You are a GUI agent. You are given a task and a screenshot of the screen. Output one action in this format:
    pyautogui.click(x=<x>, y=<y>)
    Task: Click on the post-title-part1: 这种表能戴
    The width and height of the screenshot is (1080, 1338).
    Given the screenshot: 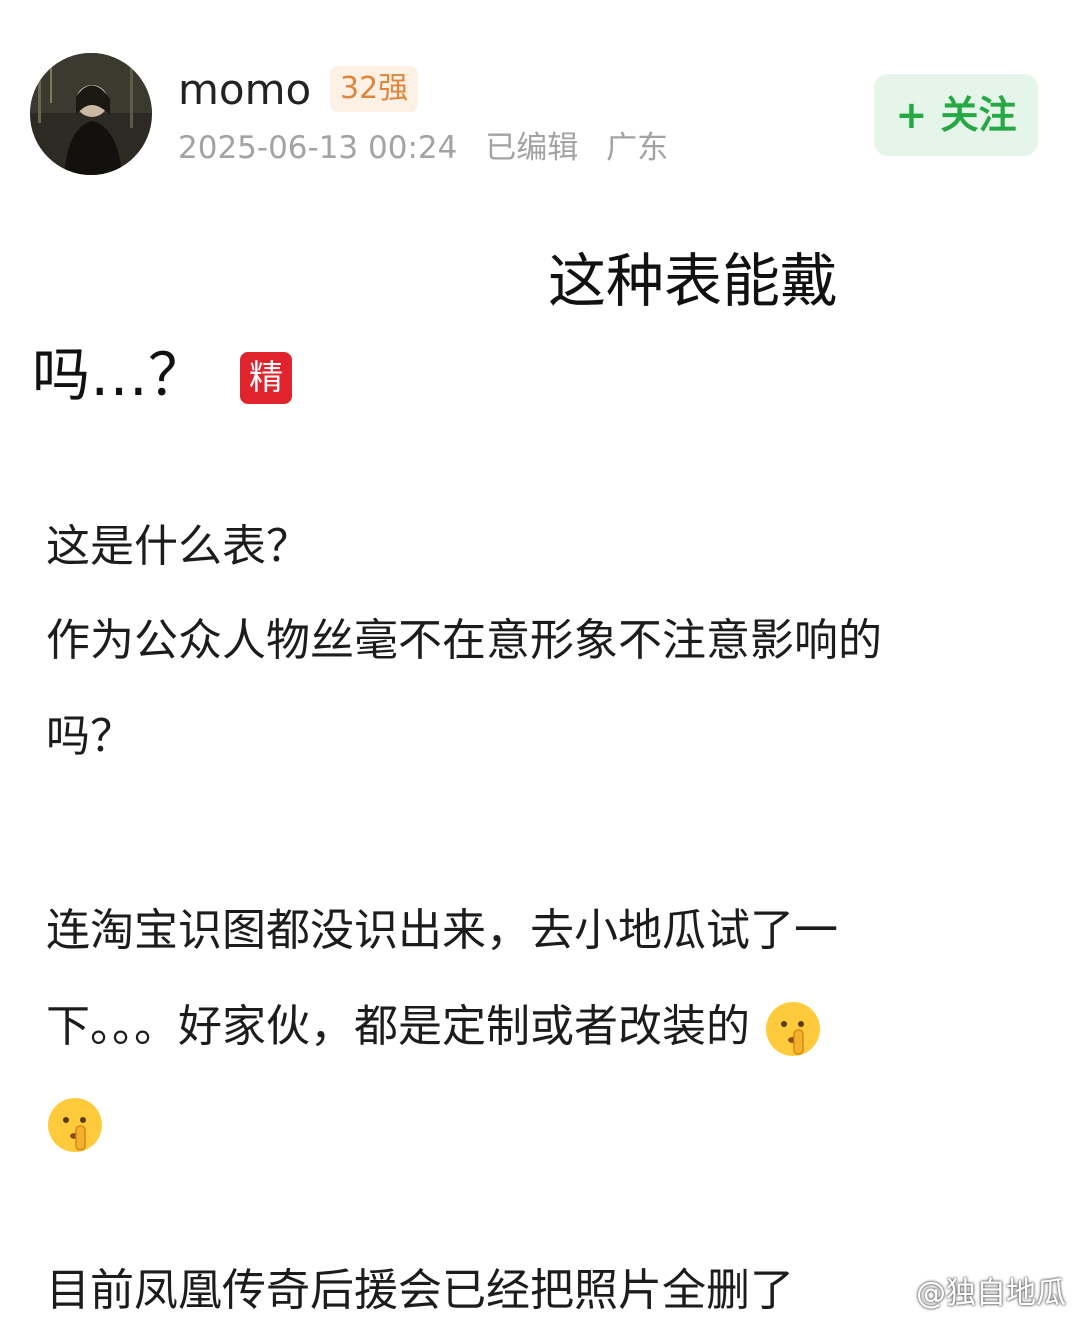 What is the action you would take?
    pyautogui.click(x=693, y=281)
    